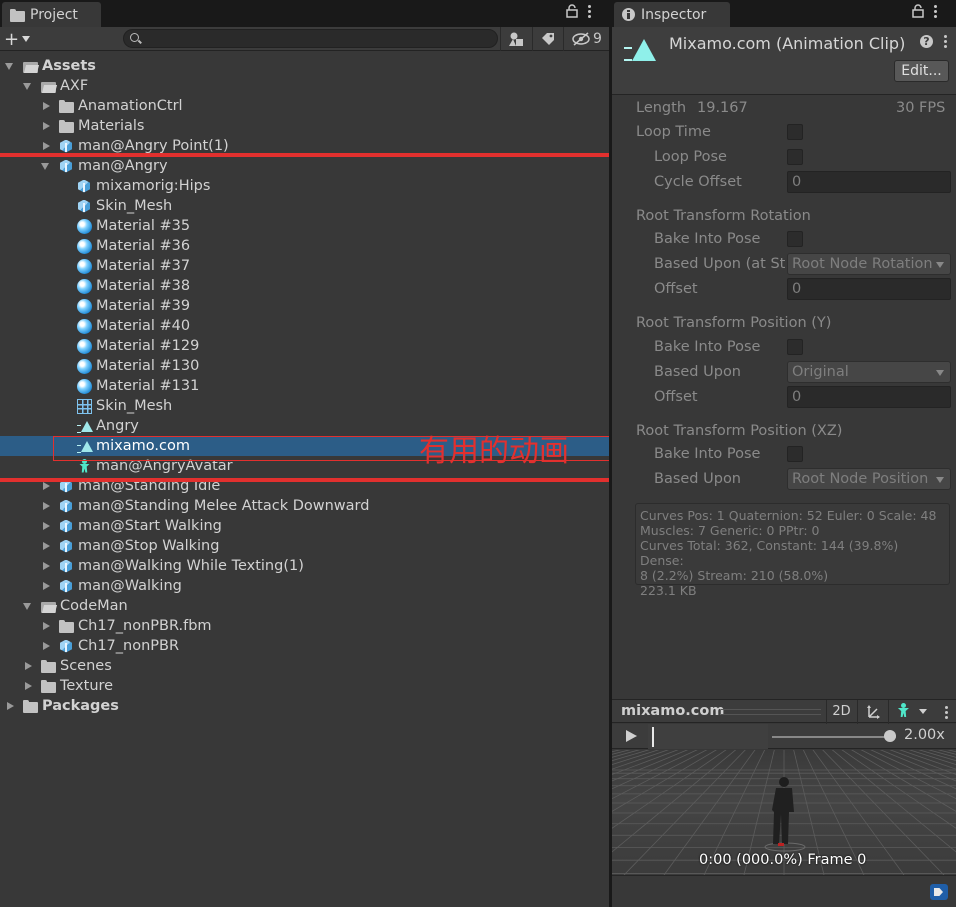 This screenshot has width=956, height=907. Describe the element at coordinates (304, 706) in the screenshot. I see `tree-item: Packages` at that location.